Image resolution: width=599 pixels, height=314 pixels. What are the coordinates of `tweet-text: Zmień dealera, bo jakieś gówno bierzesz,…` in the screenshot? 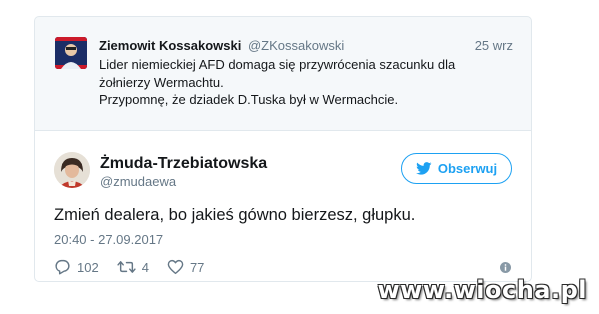 It's located at (235, 215).